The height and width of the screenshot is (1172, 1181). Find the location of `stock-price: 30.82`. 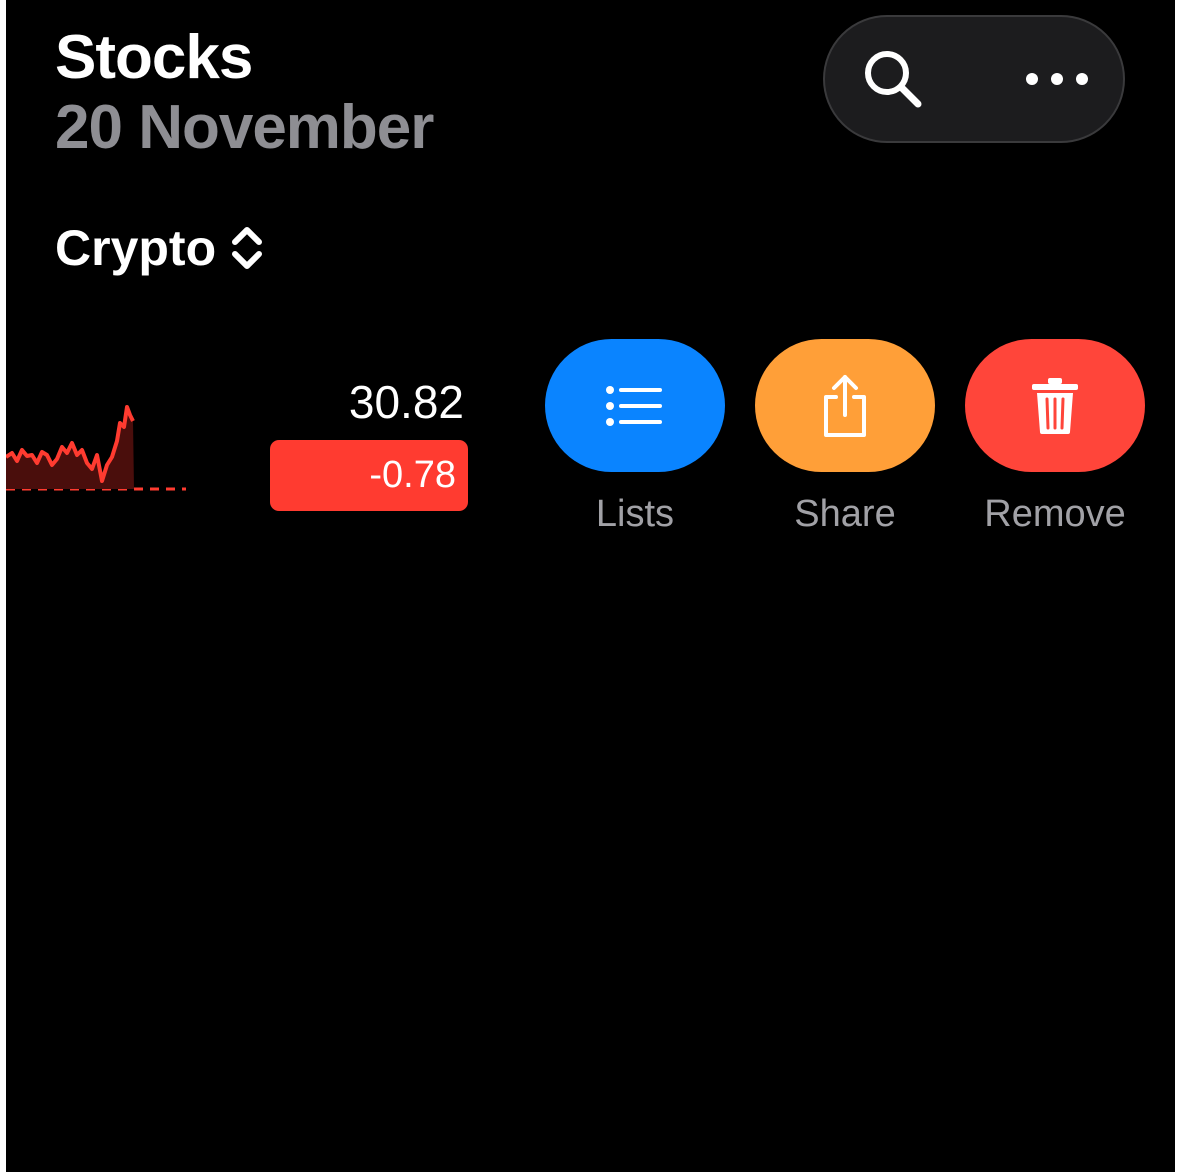

stock-price: 30.82 is located at coordinates (406, 402).